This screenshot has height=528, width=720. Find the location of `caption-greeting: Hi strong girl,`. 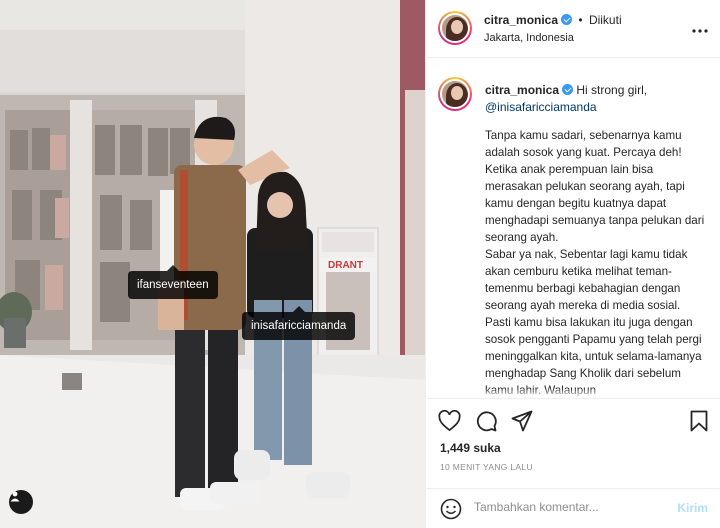

caption-greeting: Hi strong girl, is located at coordinates (612, 90).